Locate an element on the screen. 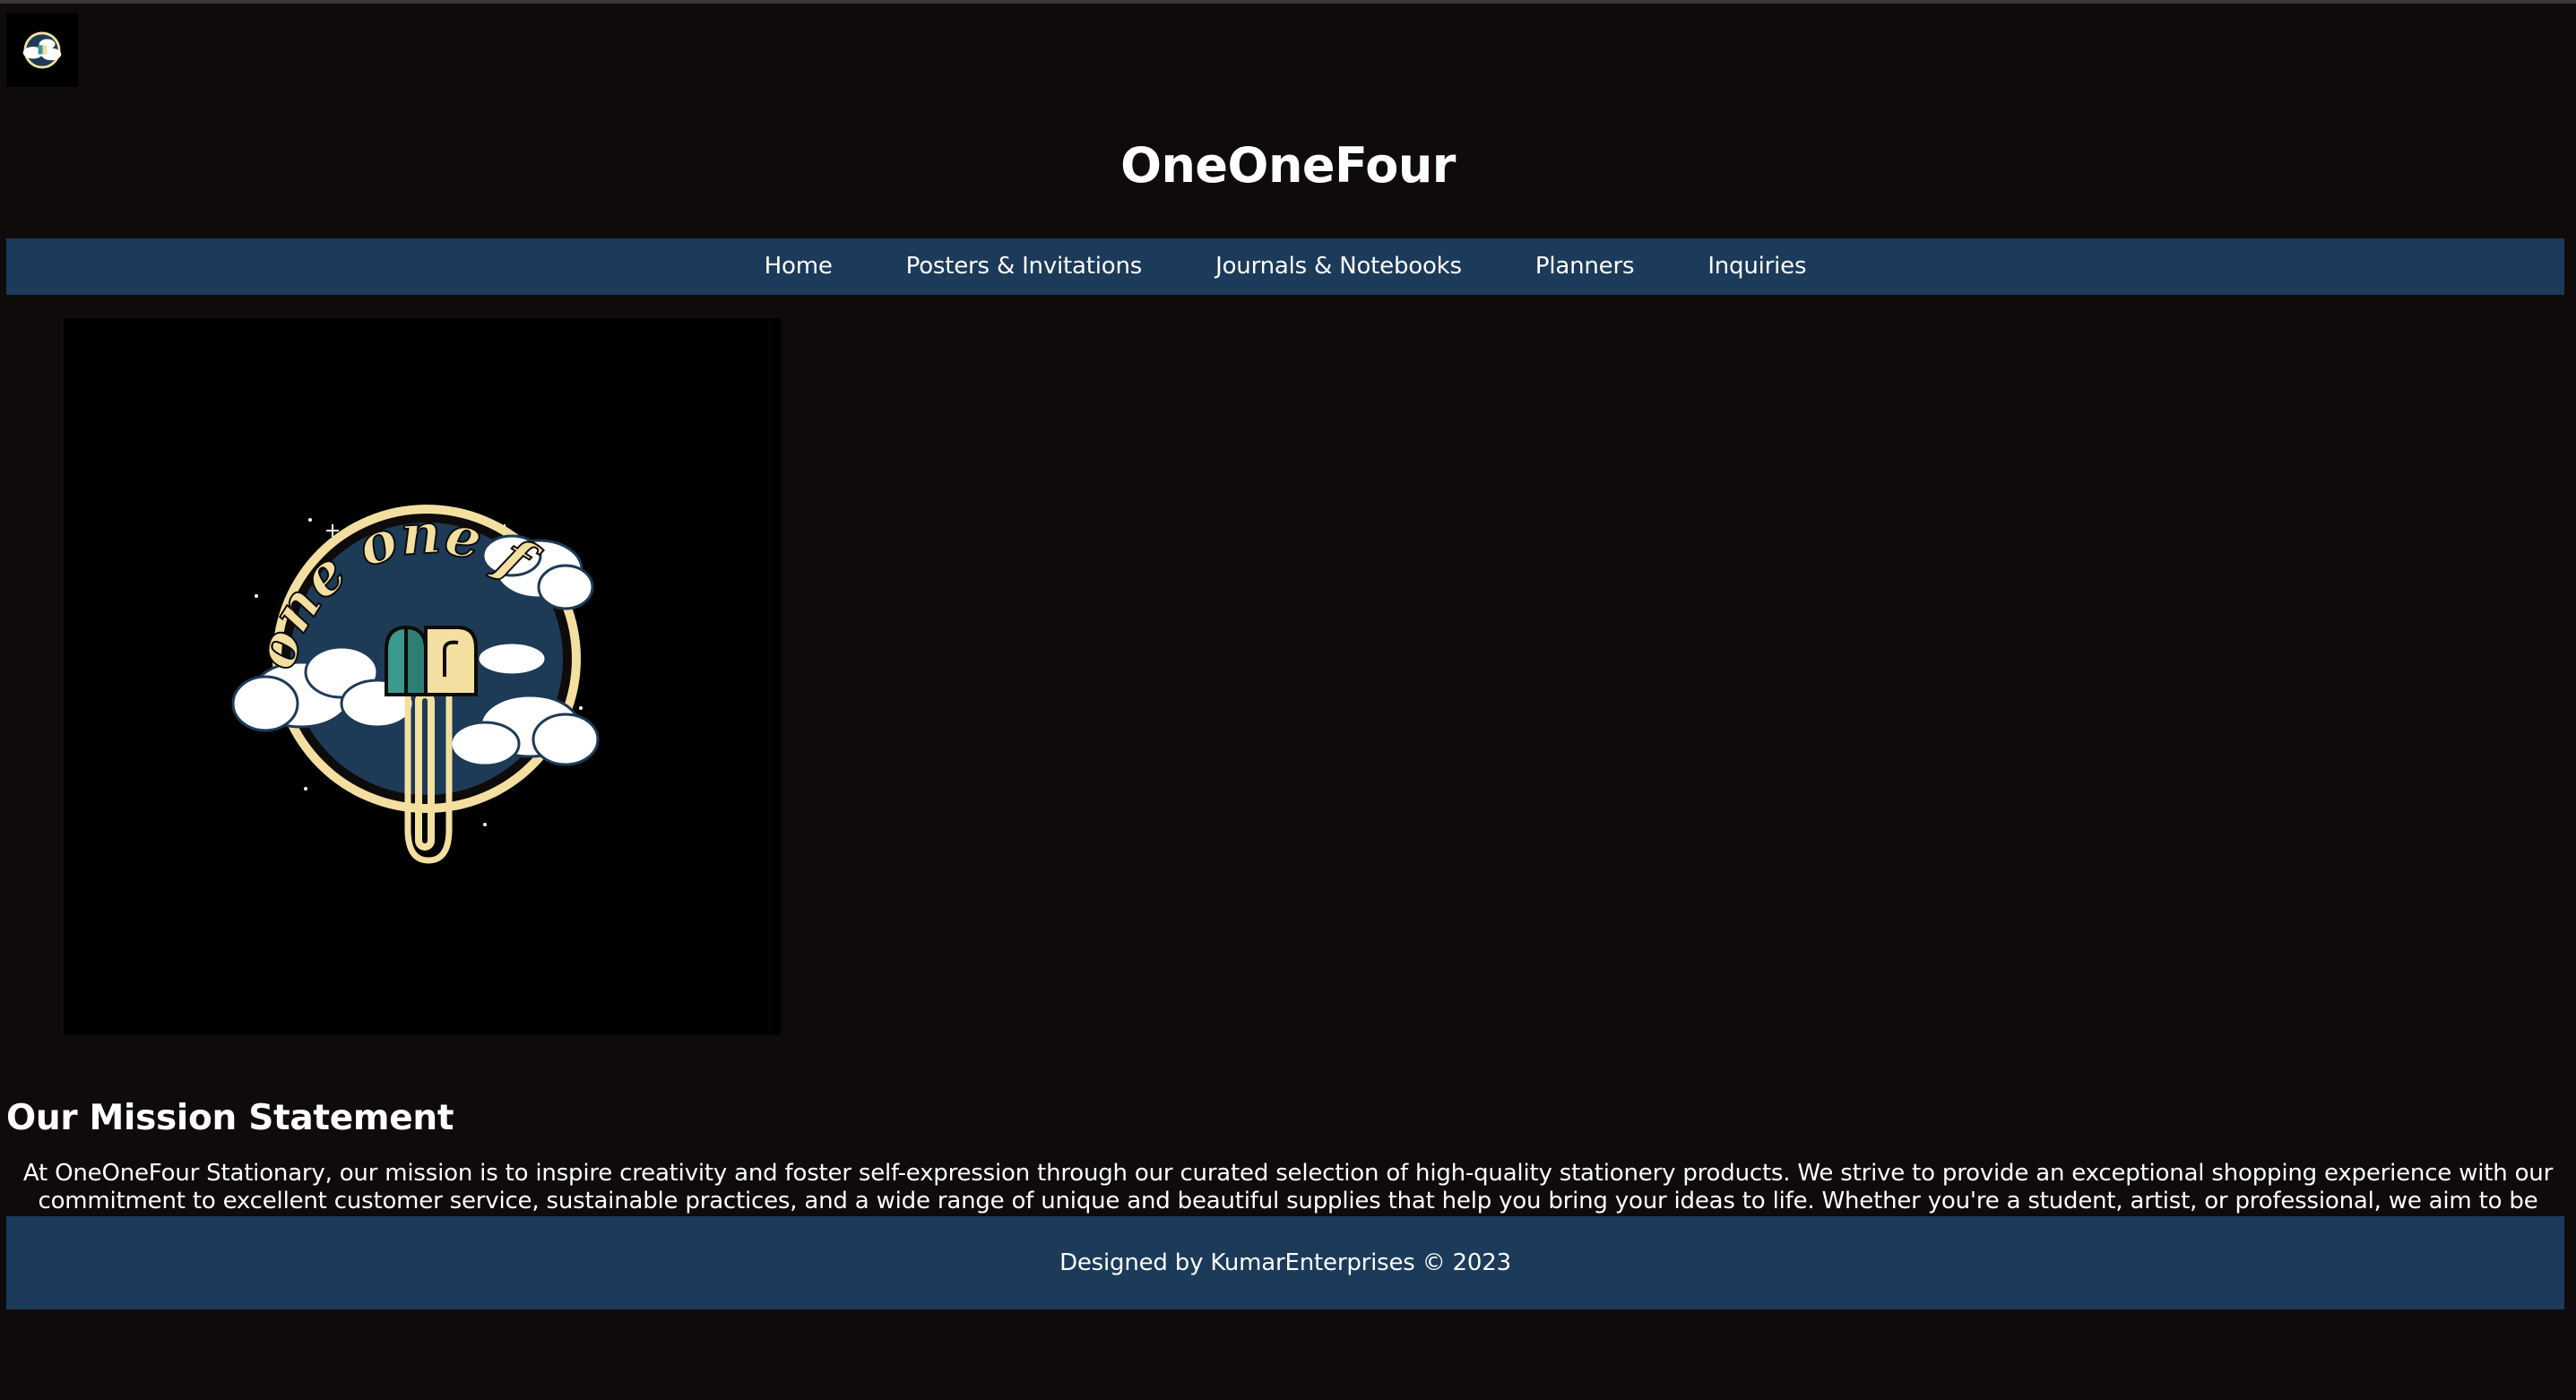 The width and height of the screenshot is (2576, 1400). nav-planners: Planners is located at coordinates (1585, 266).